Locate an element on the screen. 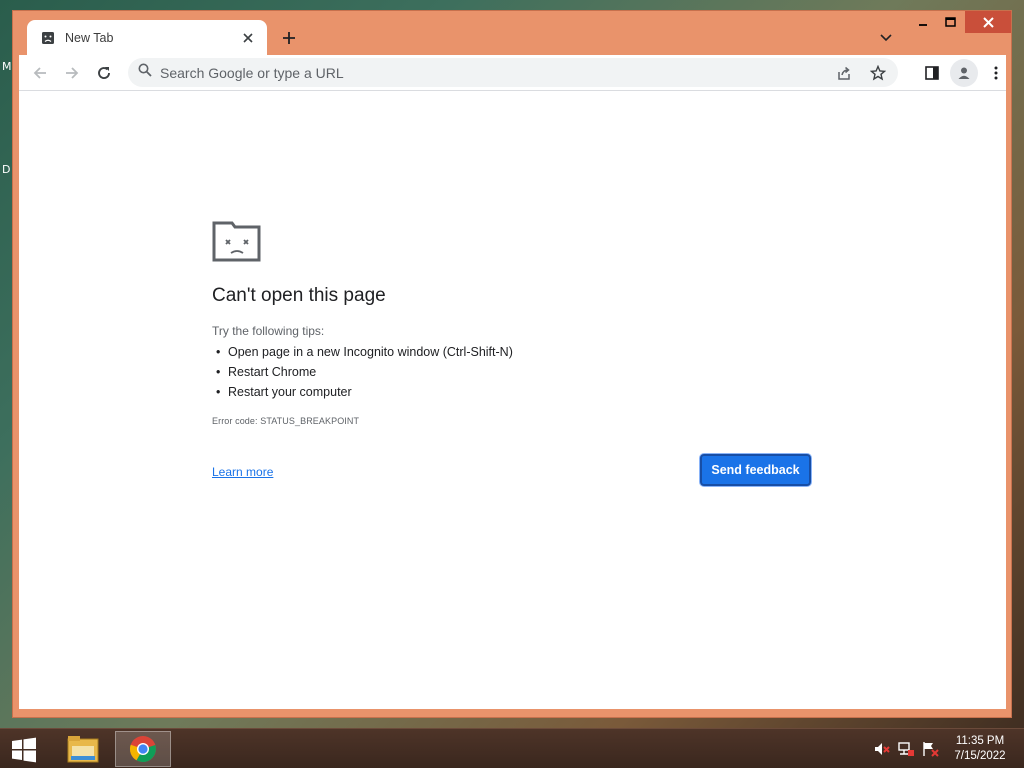  start-button is located at coordinates (24, 750).